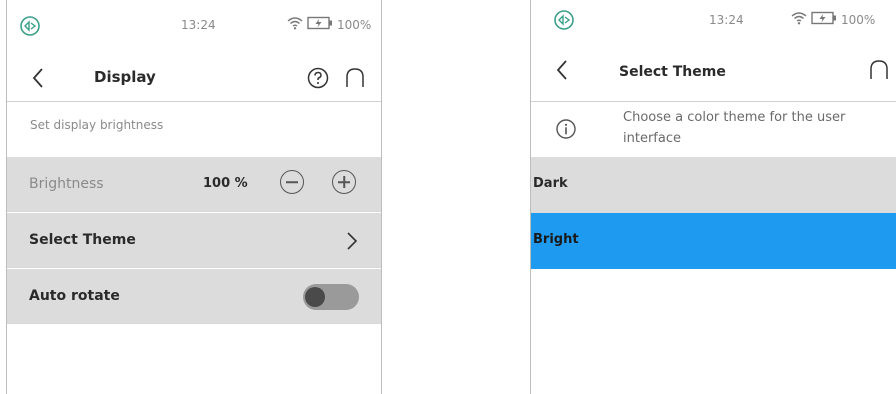 The image size is (896, 394). What do you see at coordinates (74, 296) in the screenshot?
I see `auto-rotate-label: Auto rotate` at bounding box center [74, 296].